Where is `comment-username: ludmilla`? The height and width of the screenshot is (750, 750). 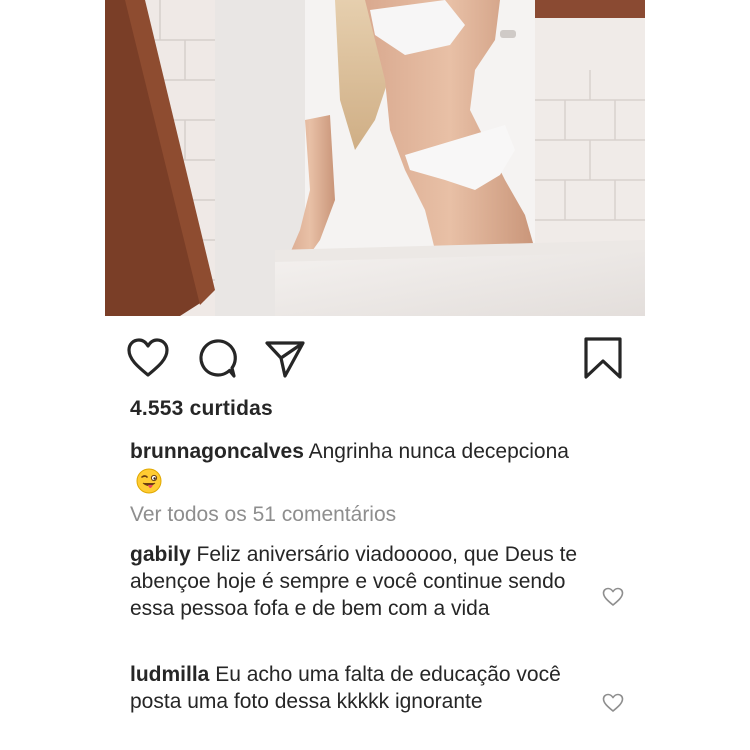 comment-username: ludmilla is located at coordinates (169, 674).